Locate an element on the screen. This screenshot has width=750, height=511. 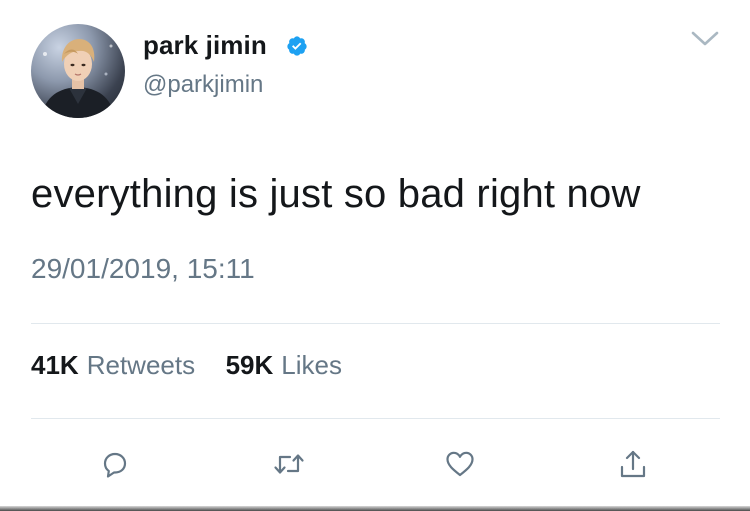
retweets-label: Retweets is located at coordinates (141, 365).